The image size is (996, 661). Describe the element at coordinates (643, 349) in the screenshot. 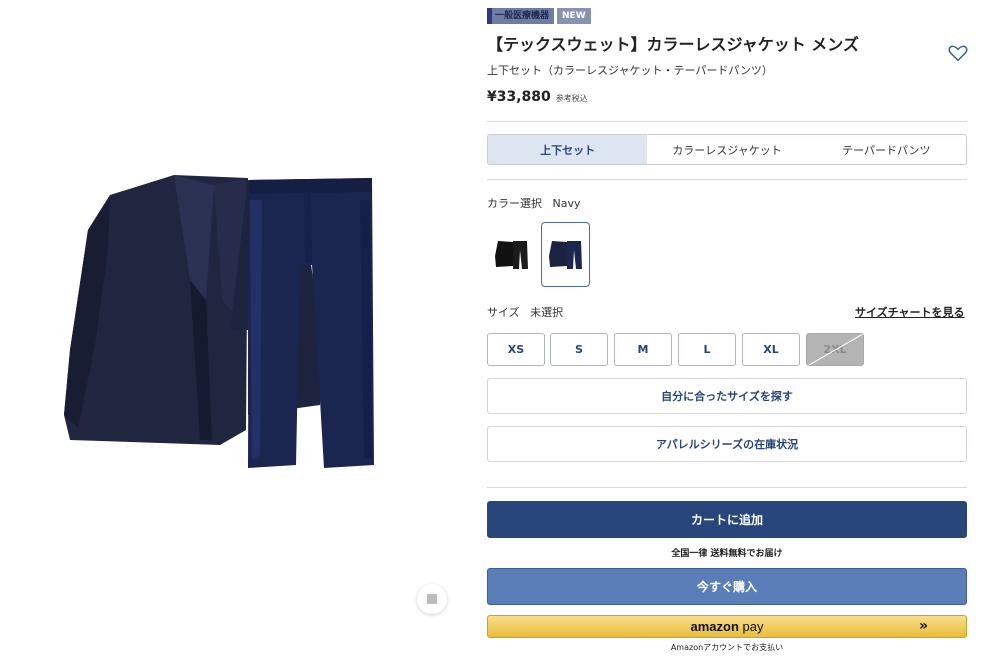

I see `size-option-m: M` at that location.